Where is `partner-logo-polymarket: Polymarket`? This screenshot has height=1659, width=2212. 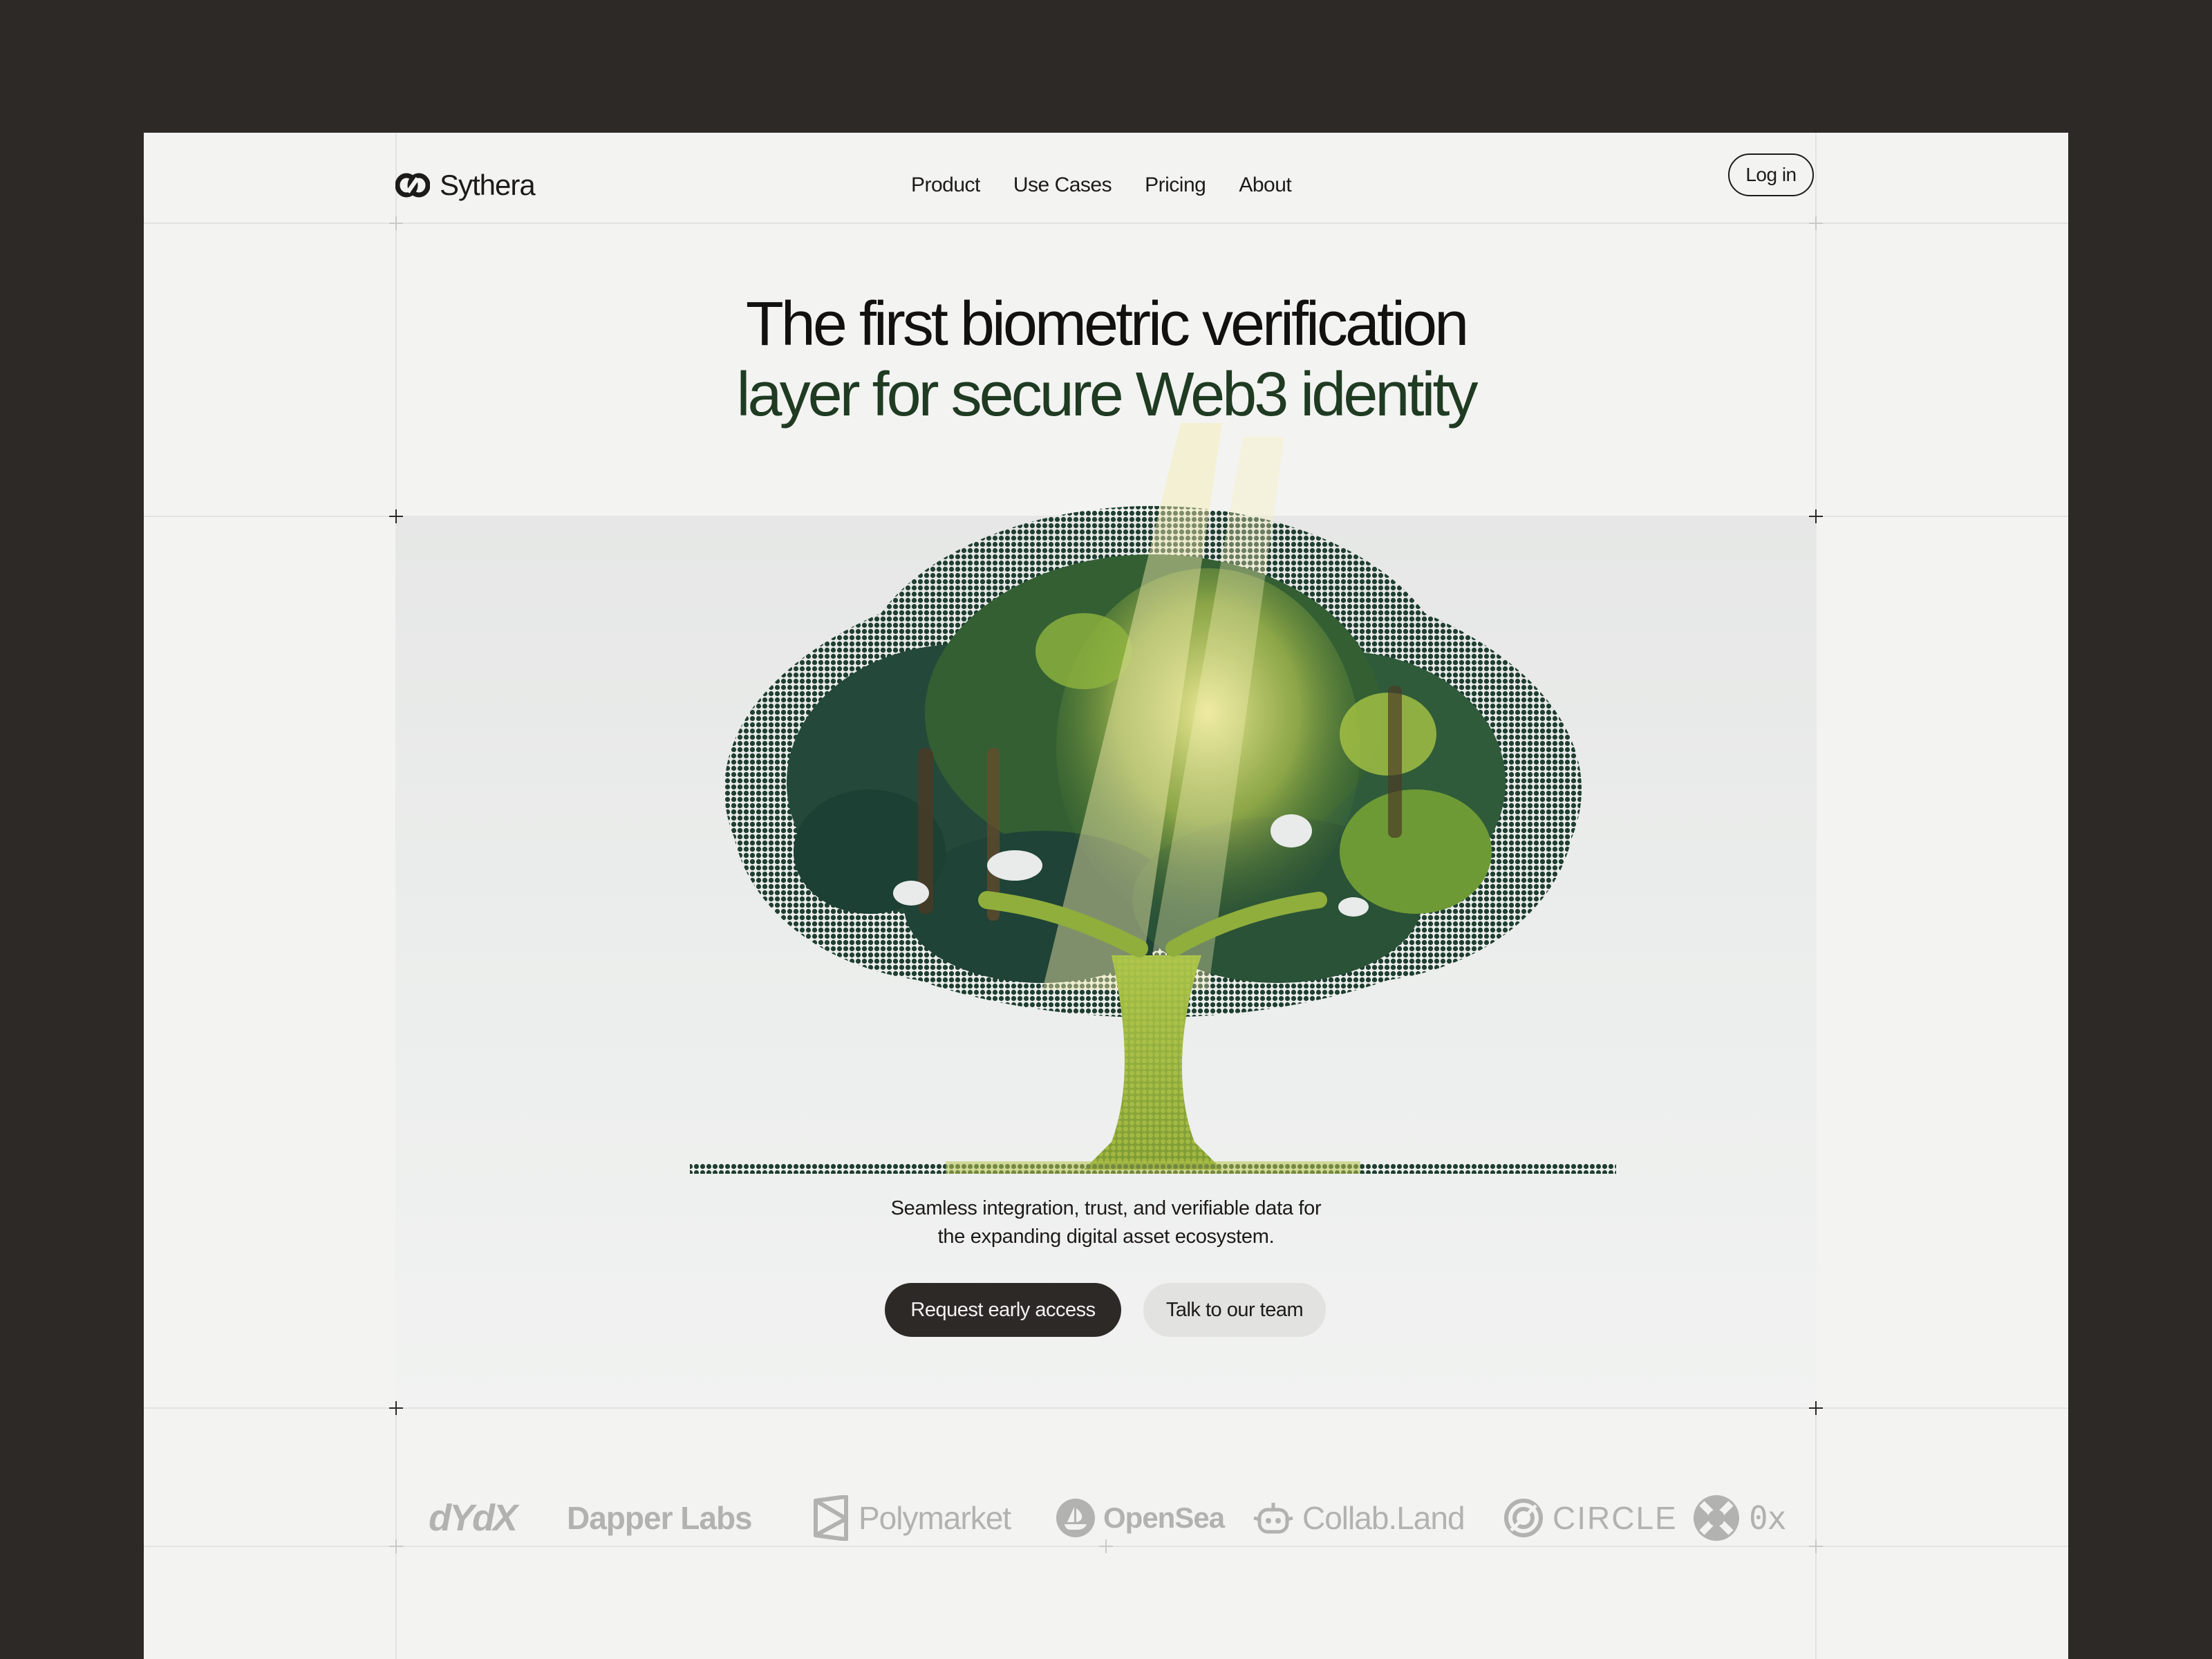
partner-logo-polymarket: Polymarket is located at coordinates (911, 1518).